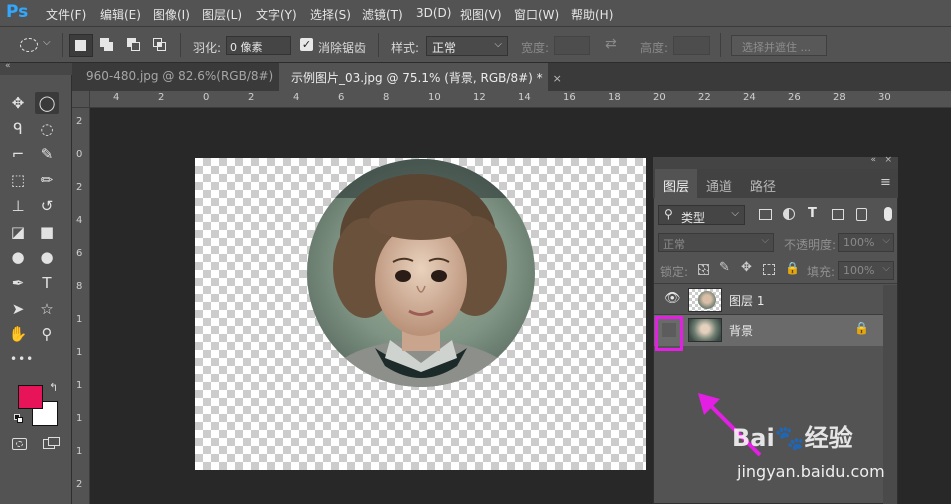 The height and width of the screenshot is (504, 951). What do you see at coordinates (676, 183) in the screenshot?
I see `tab-layers: 图层` at bounding box center [676, 183].